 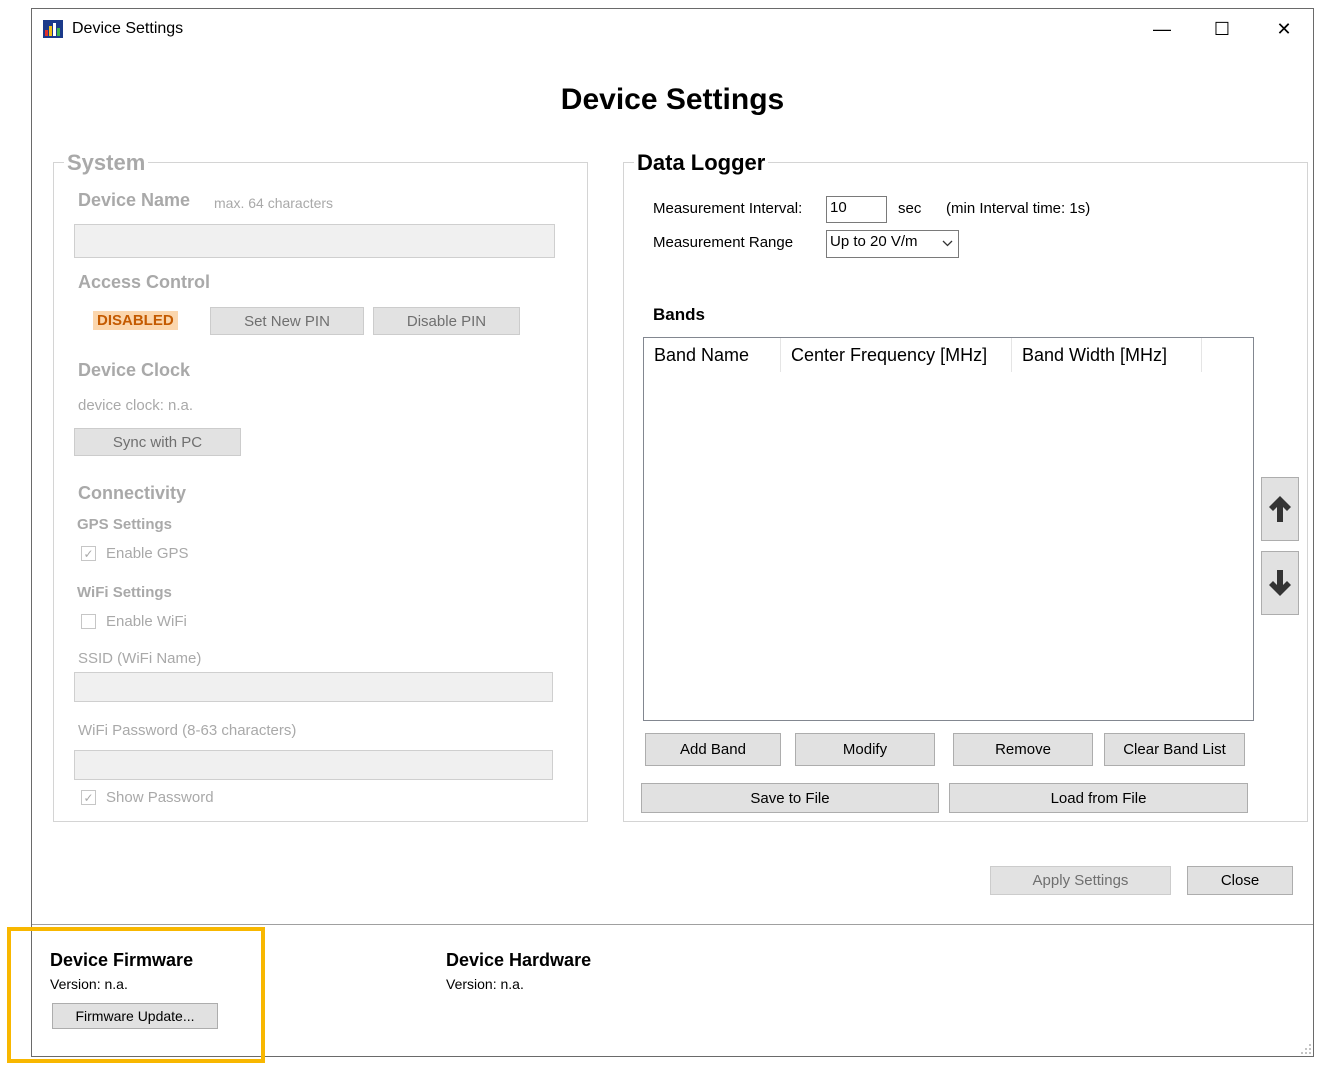 I want to click on measurement-range-value: Up to 20 V/m, so click(x=874, y=241).